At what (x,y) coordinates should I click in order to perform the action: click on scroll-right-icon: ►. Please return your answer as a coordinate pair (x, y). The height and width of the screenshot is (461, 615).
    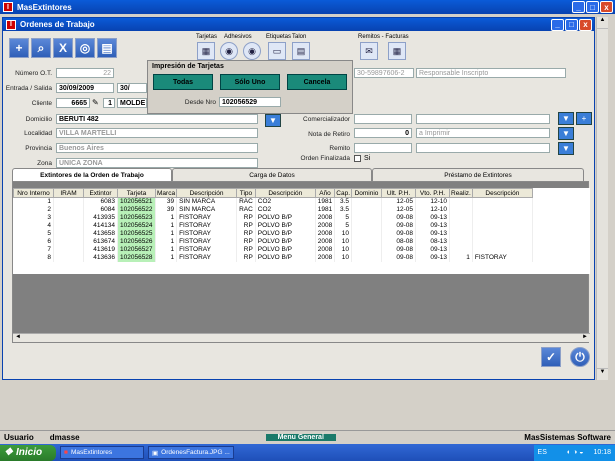
    Looking at the image, I should click on (585, 337).